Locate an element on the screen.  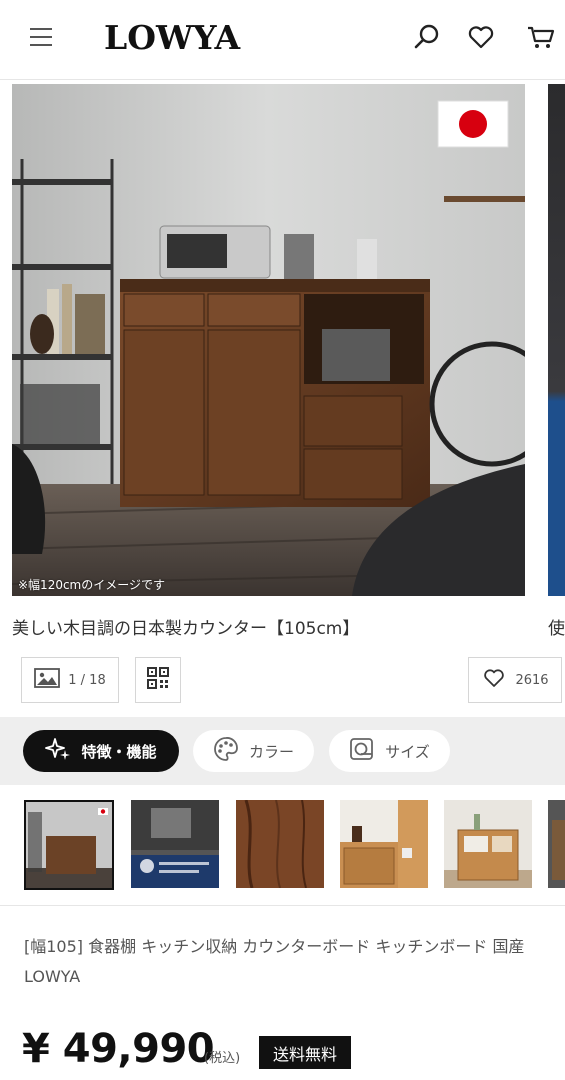
feature-tabs: 特徴・機能 カラー サイズ is located at coordinates (282, 751).